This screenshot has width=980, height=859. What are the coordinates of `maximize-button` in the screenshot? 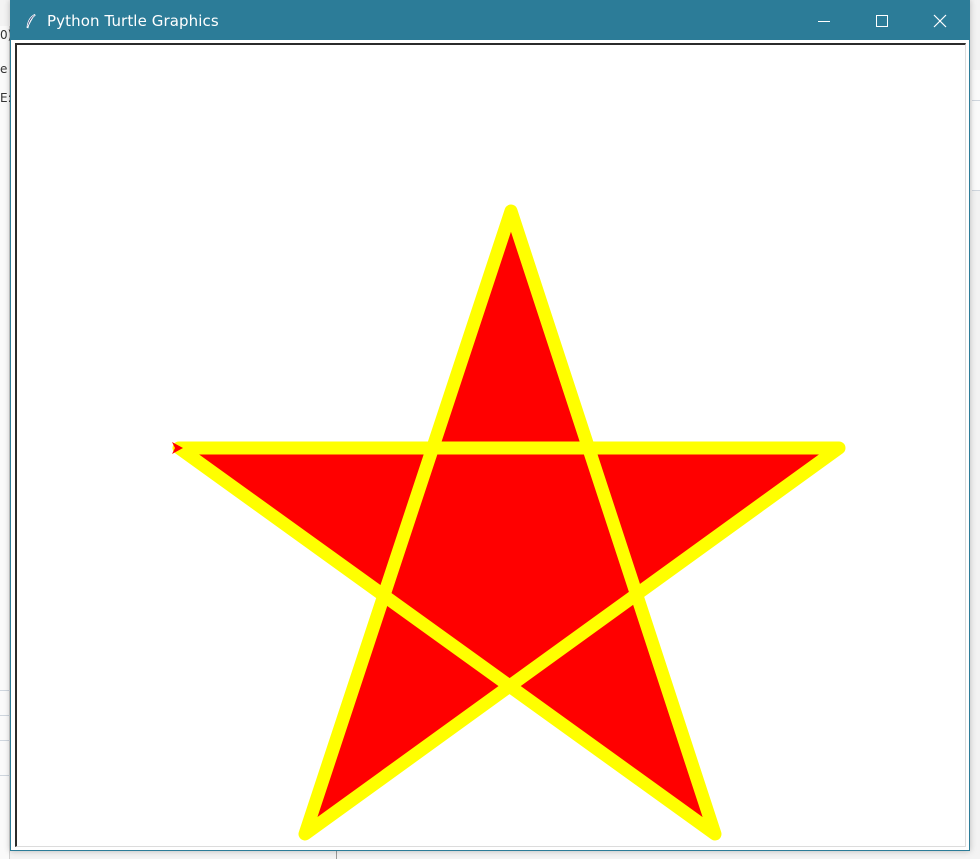 It's located at (882, 20).